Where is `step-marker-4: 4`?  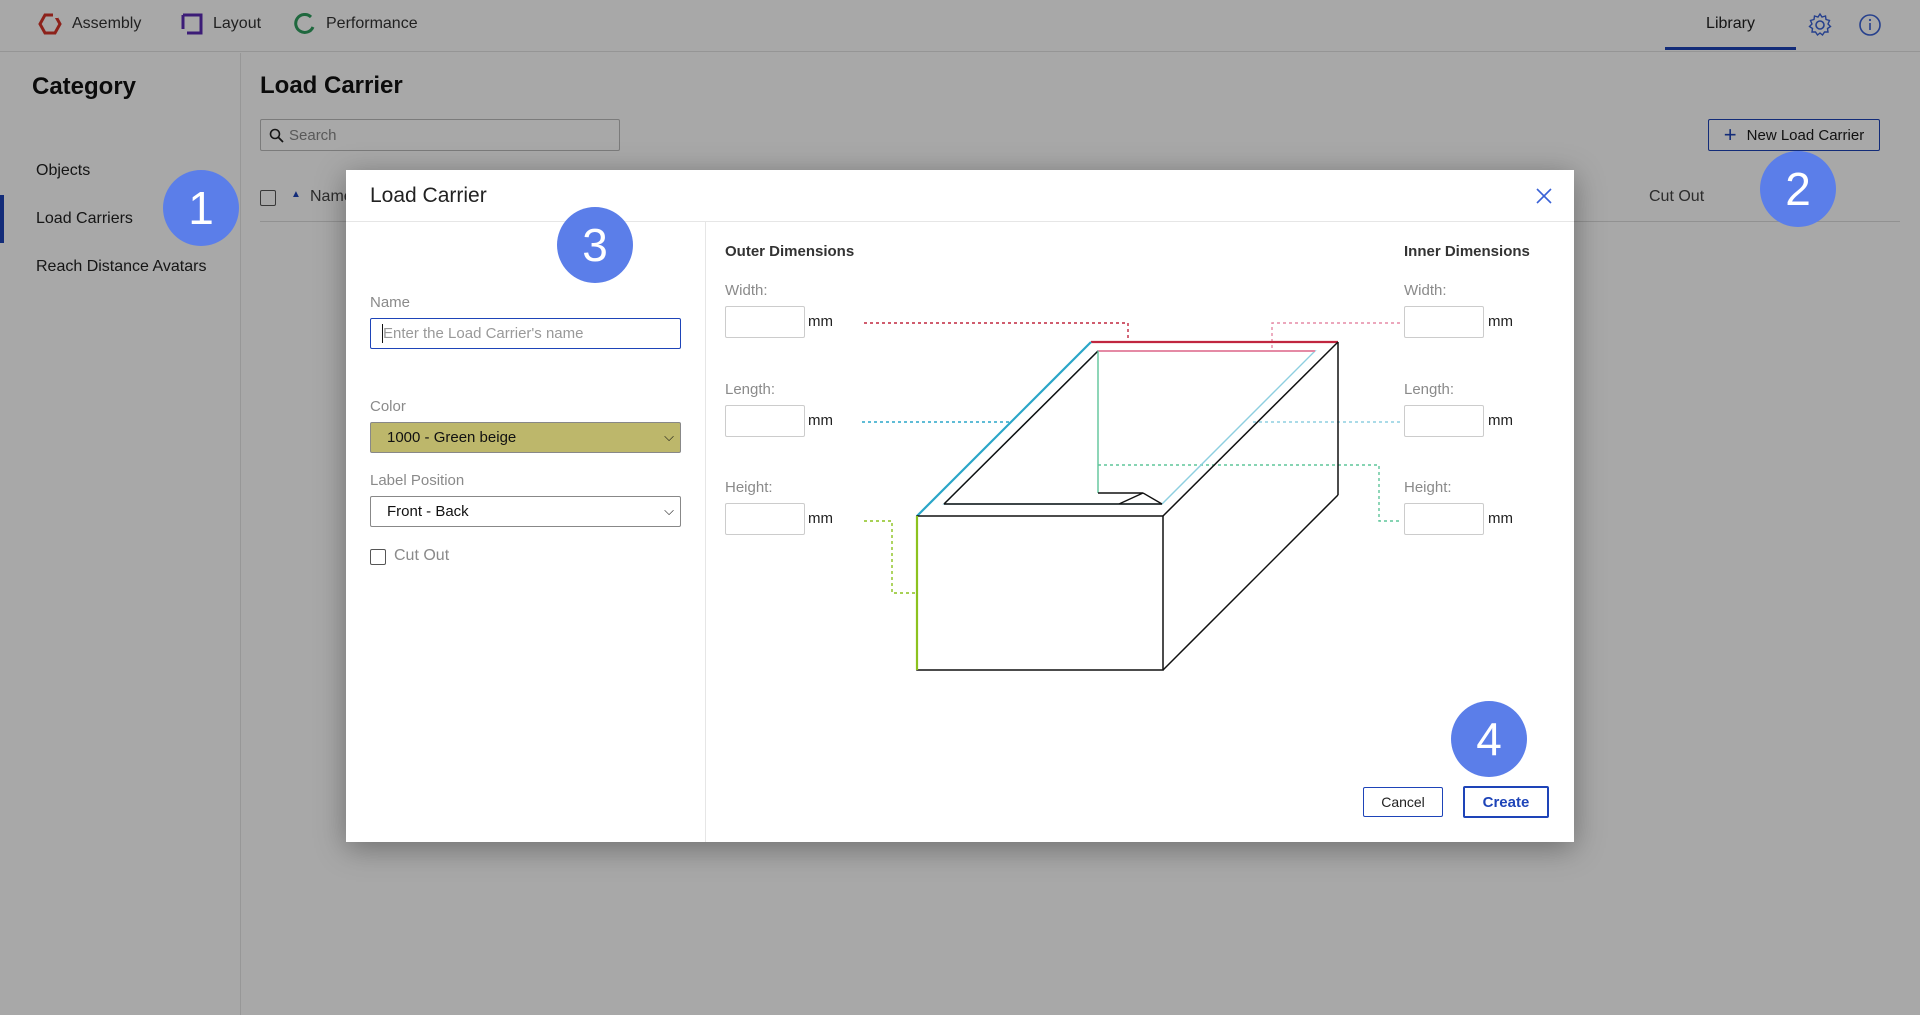
step-marker-4: 4 is located at coordinates (1489, 739).